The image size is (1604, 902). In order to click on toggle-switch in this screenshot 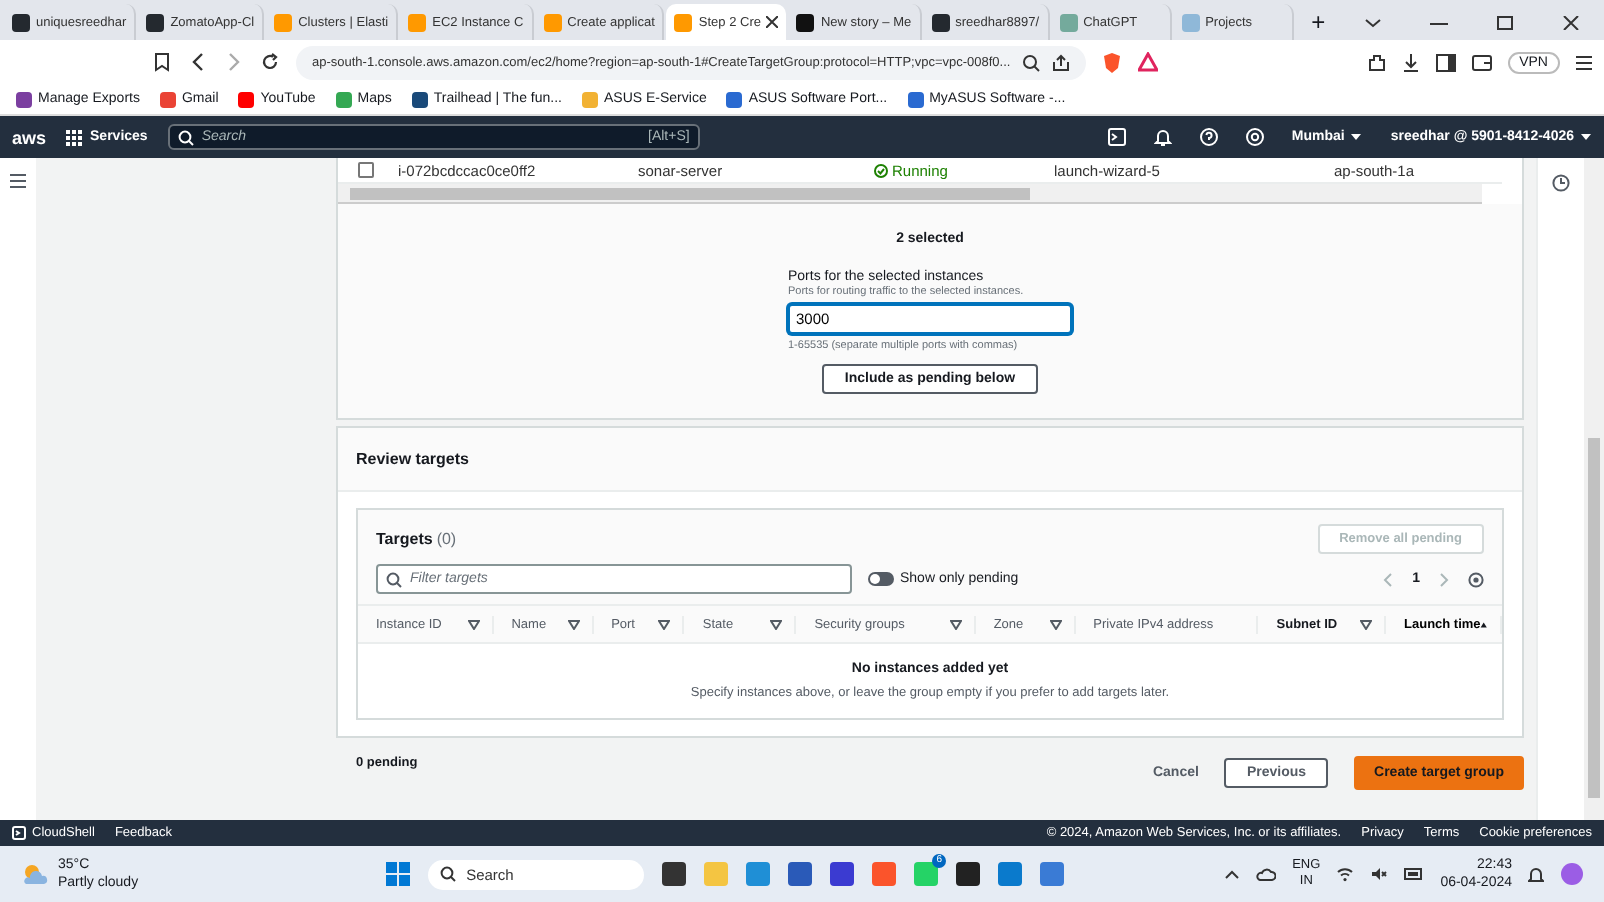, I will do `click(881, 579)`.